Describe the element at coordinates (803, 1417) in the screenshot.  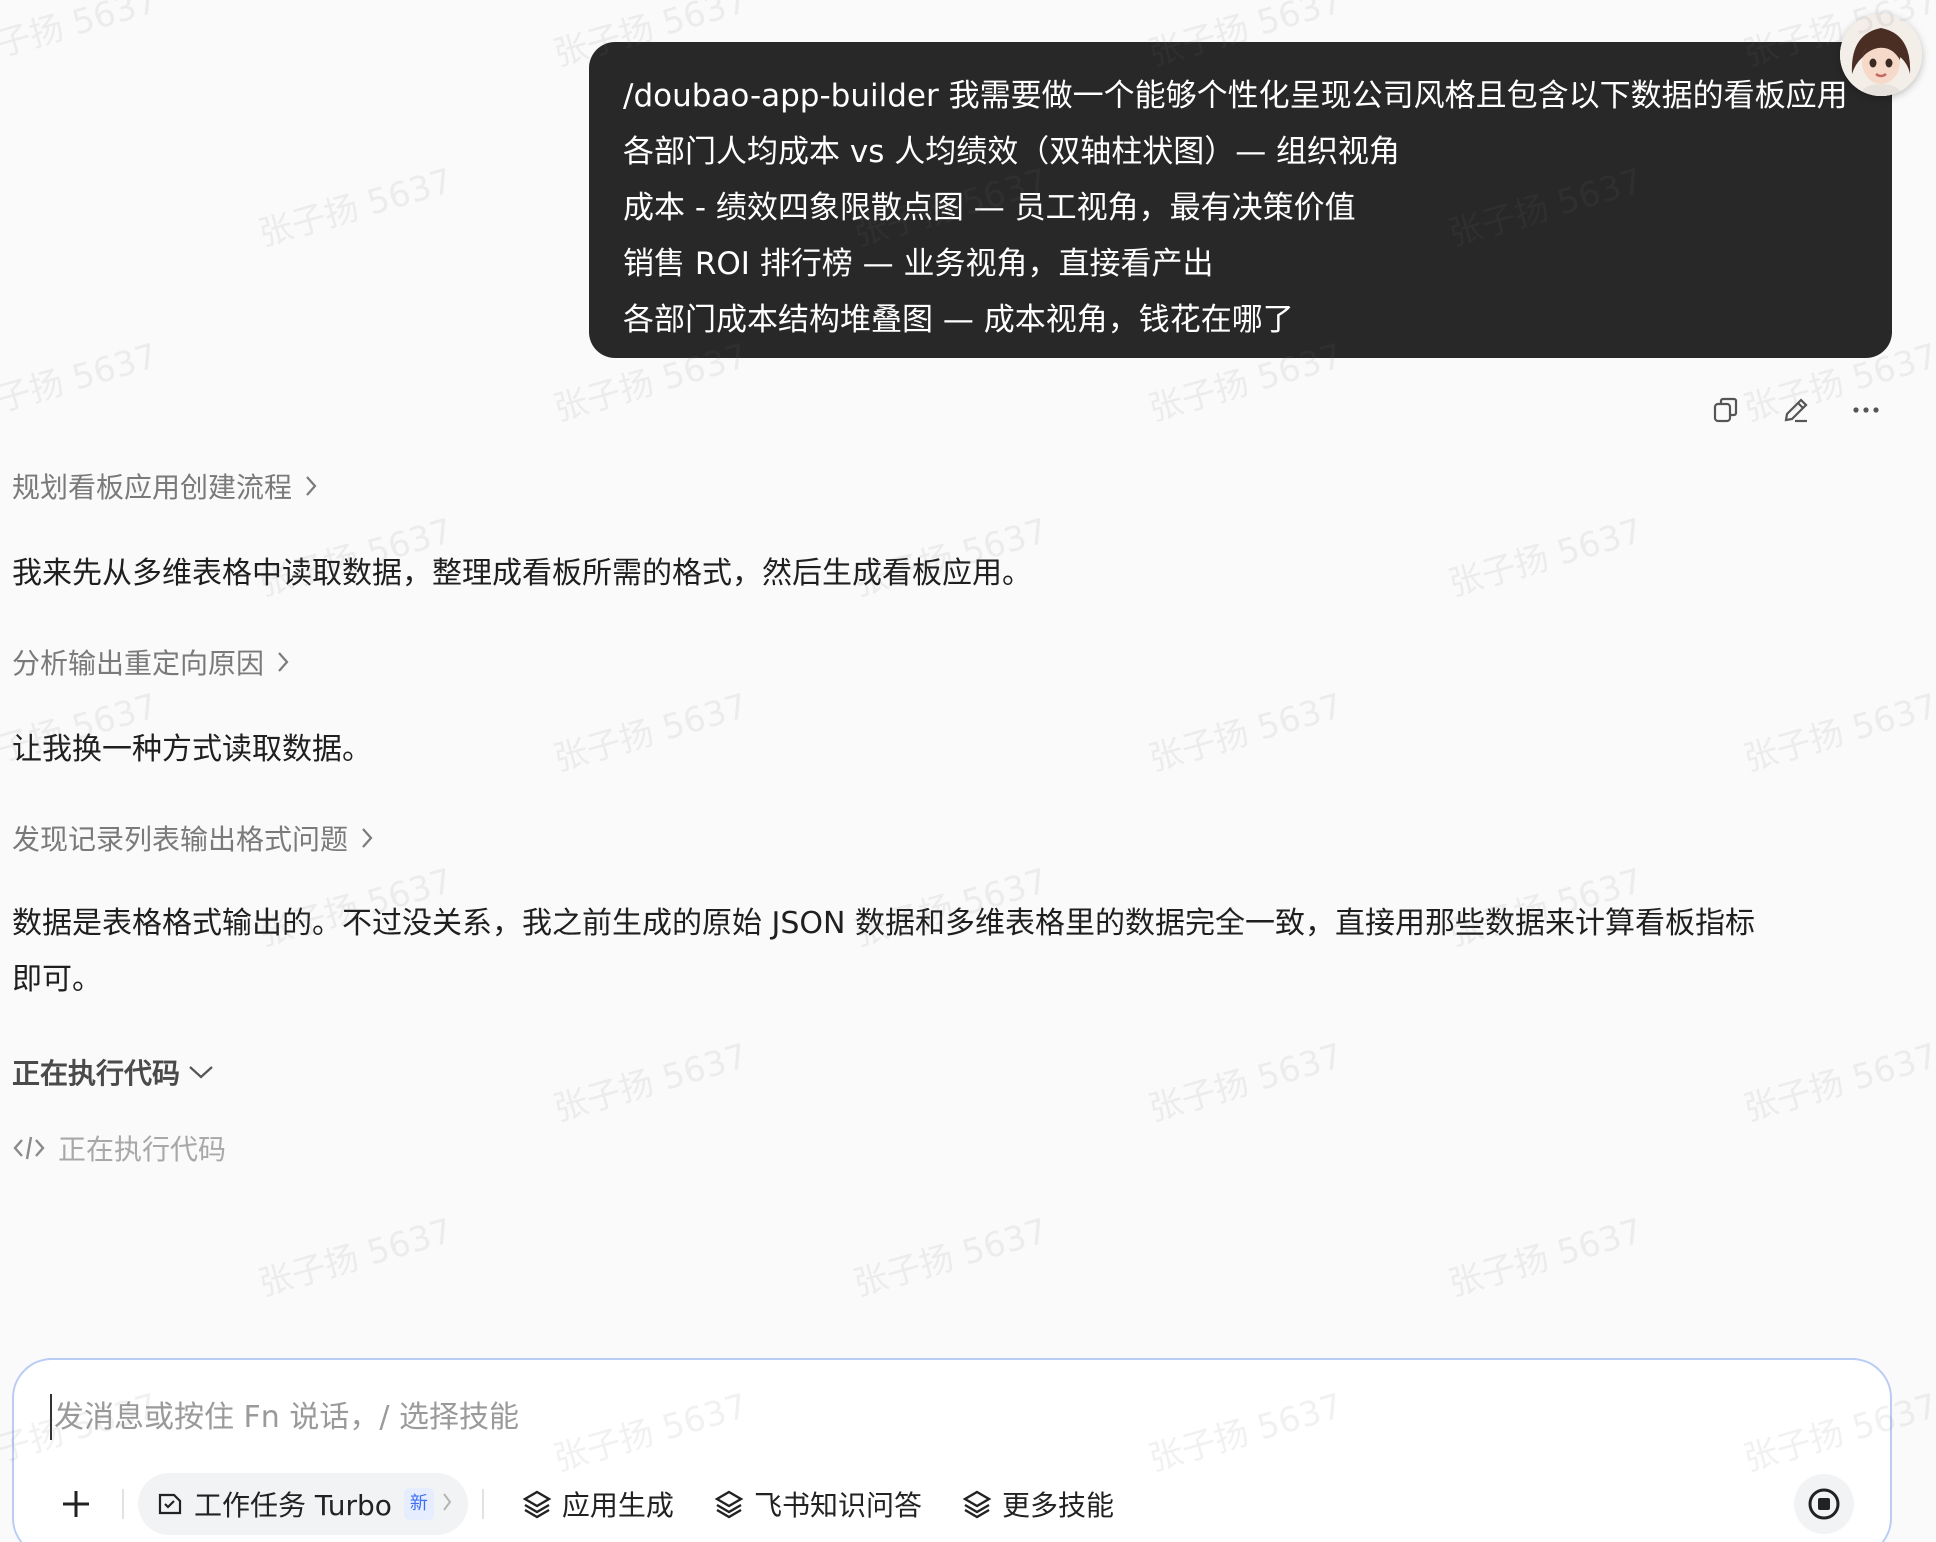
I see `message-input` at that location.